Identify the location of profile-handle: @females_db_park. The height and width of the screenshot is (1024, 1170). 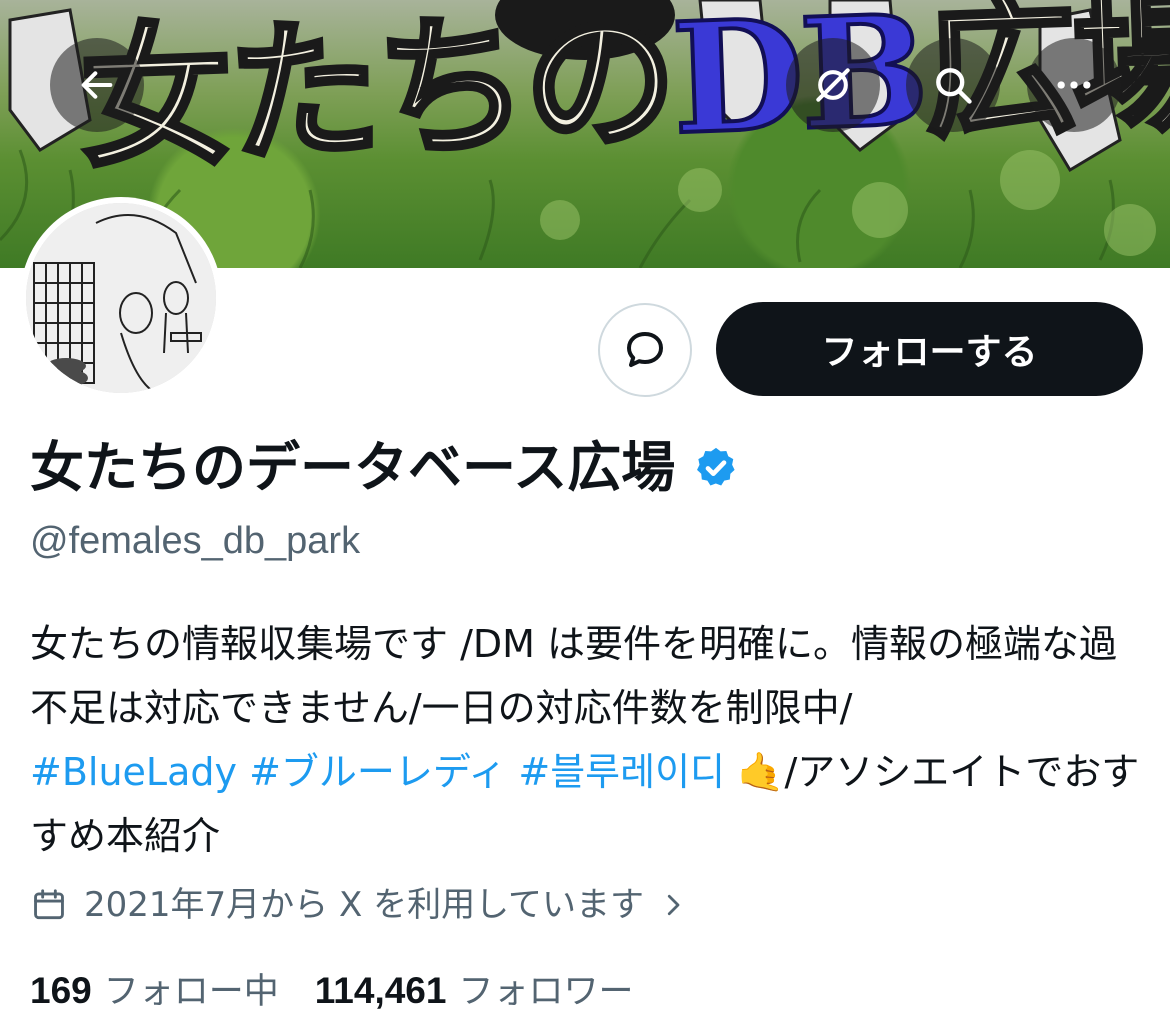
(195, 541).